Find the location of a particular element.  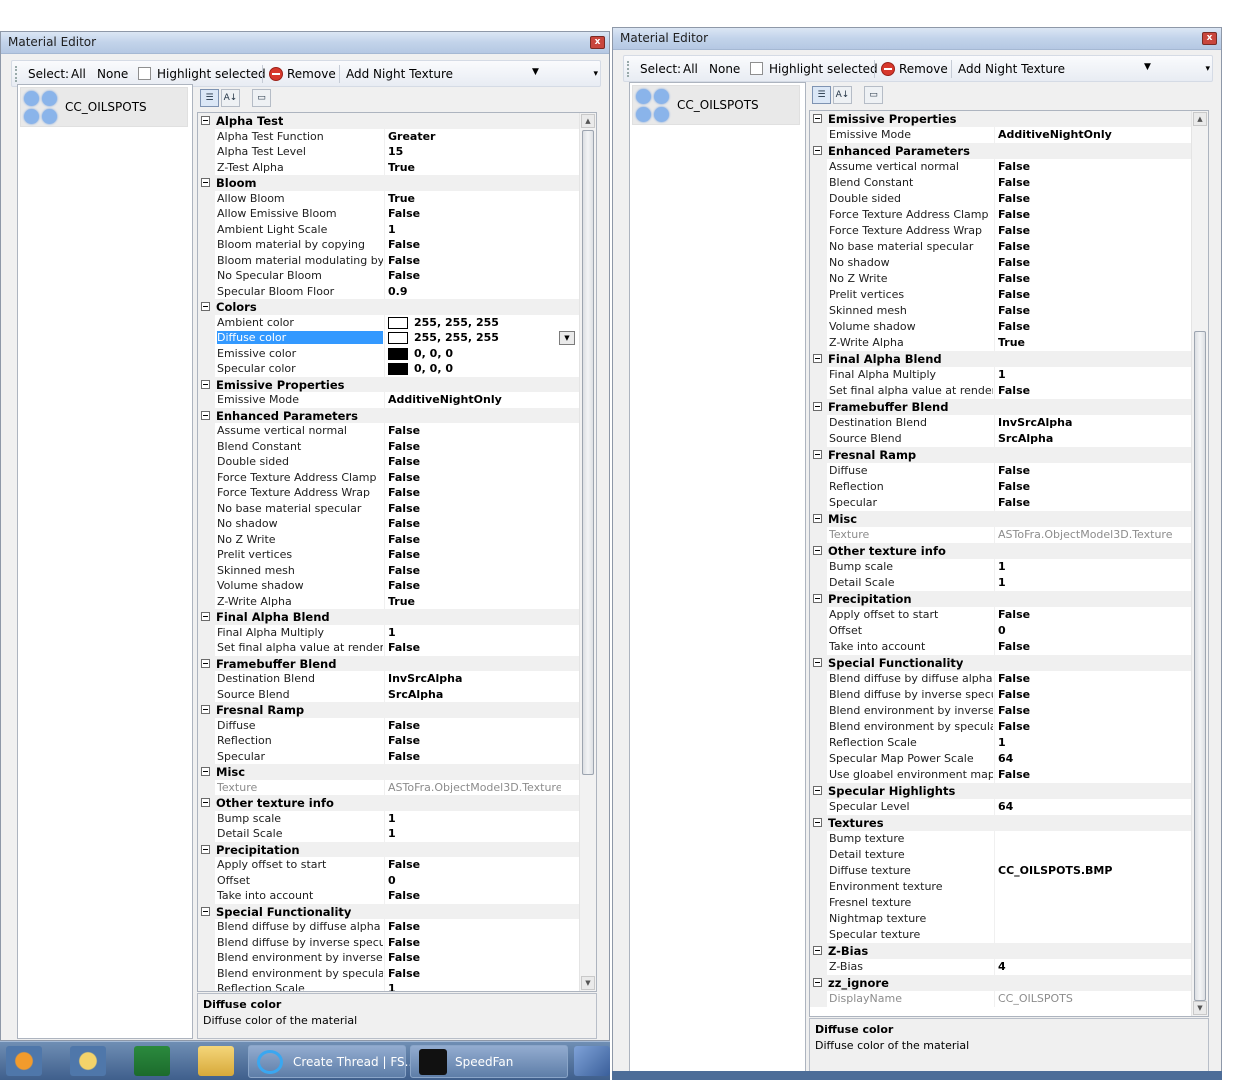

property-row-final-alpha-multiply: Final Alpha Multiply 1 is located at coordinates (1000, 375).